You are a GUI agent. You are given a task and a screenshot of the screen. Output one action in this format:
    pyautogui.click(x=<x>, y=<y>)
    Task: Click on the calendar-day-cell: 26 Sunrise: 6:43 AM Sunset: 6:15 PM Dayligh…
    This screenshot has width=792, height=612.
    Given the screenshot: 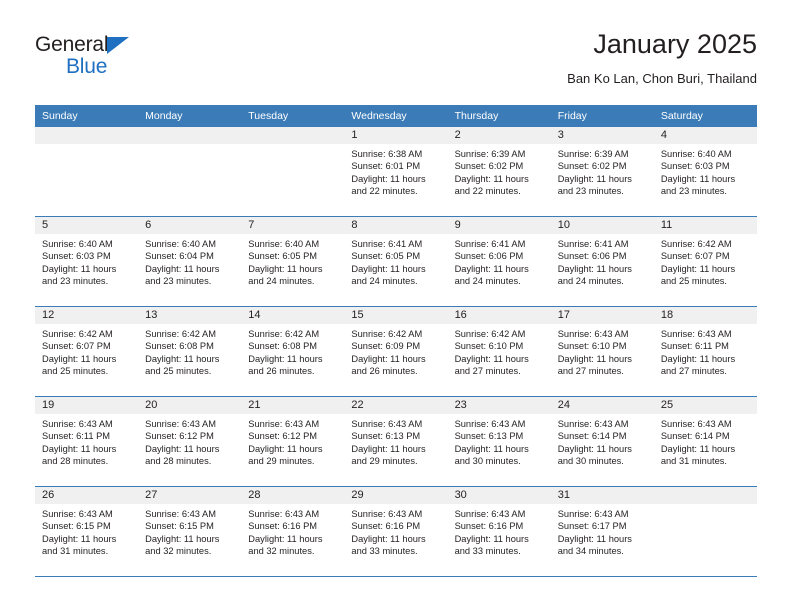 What is the action you would take?
    pyautogui.click(x=87, y=531)
    